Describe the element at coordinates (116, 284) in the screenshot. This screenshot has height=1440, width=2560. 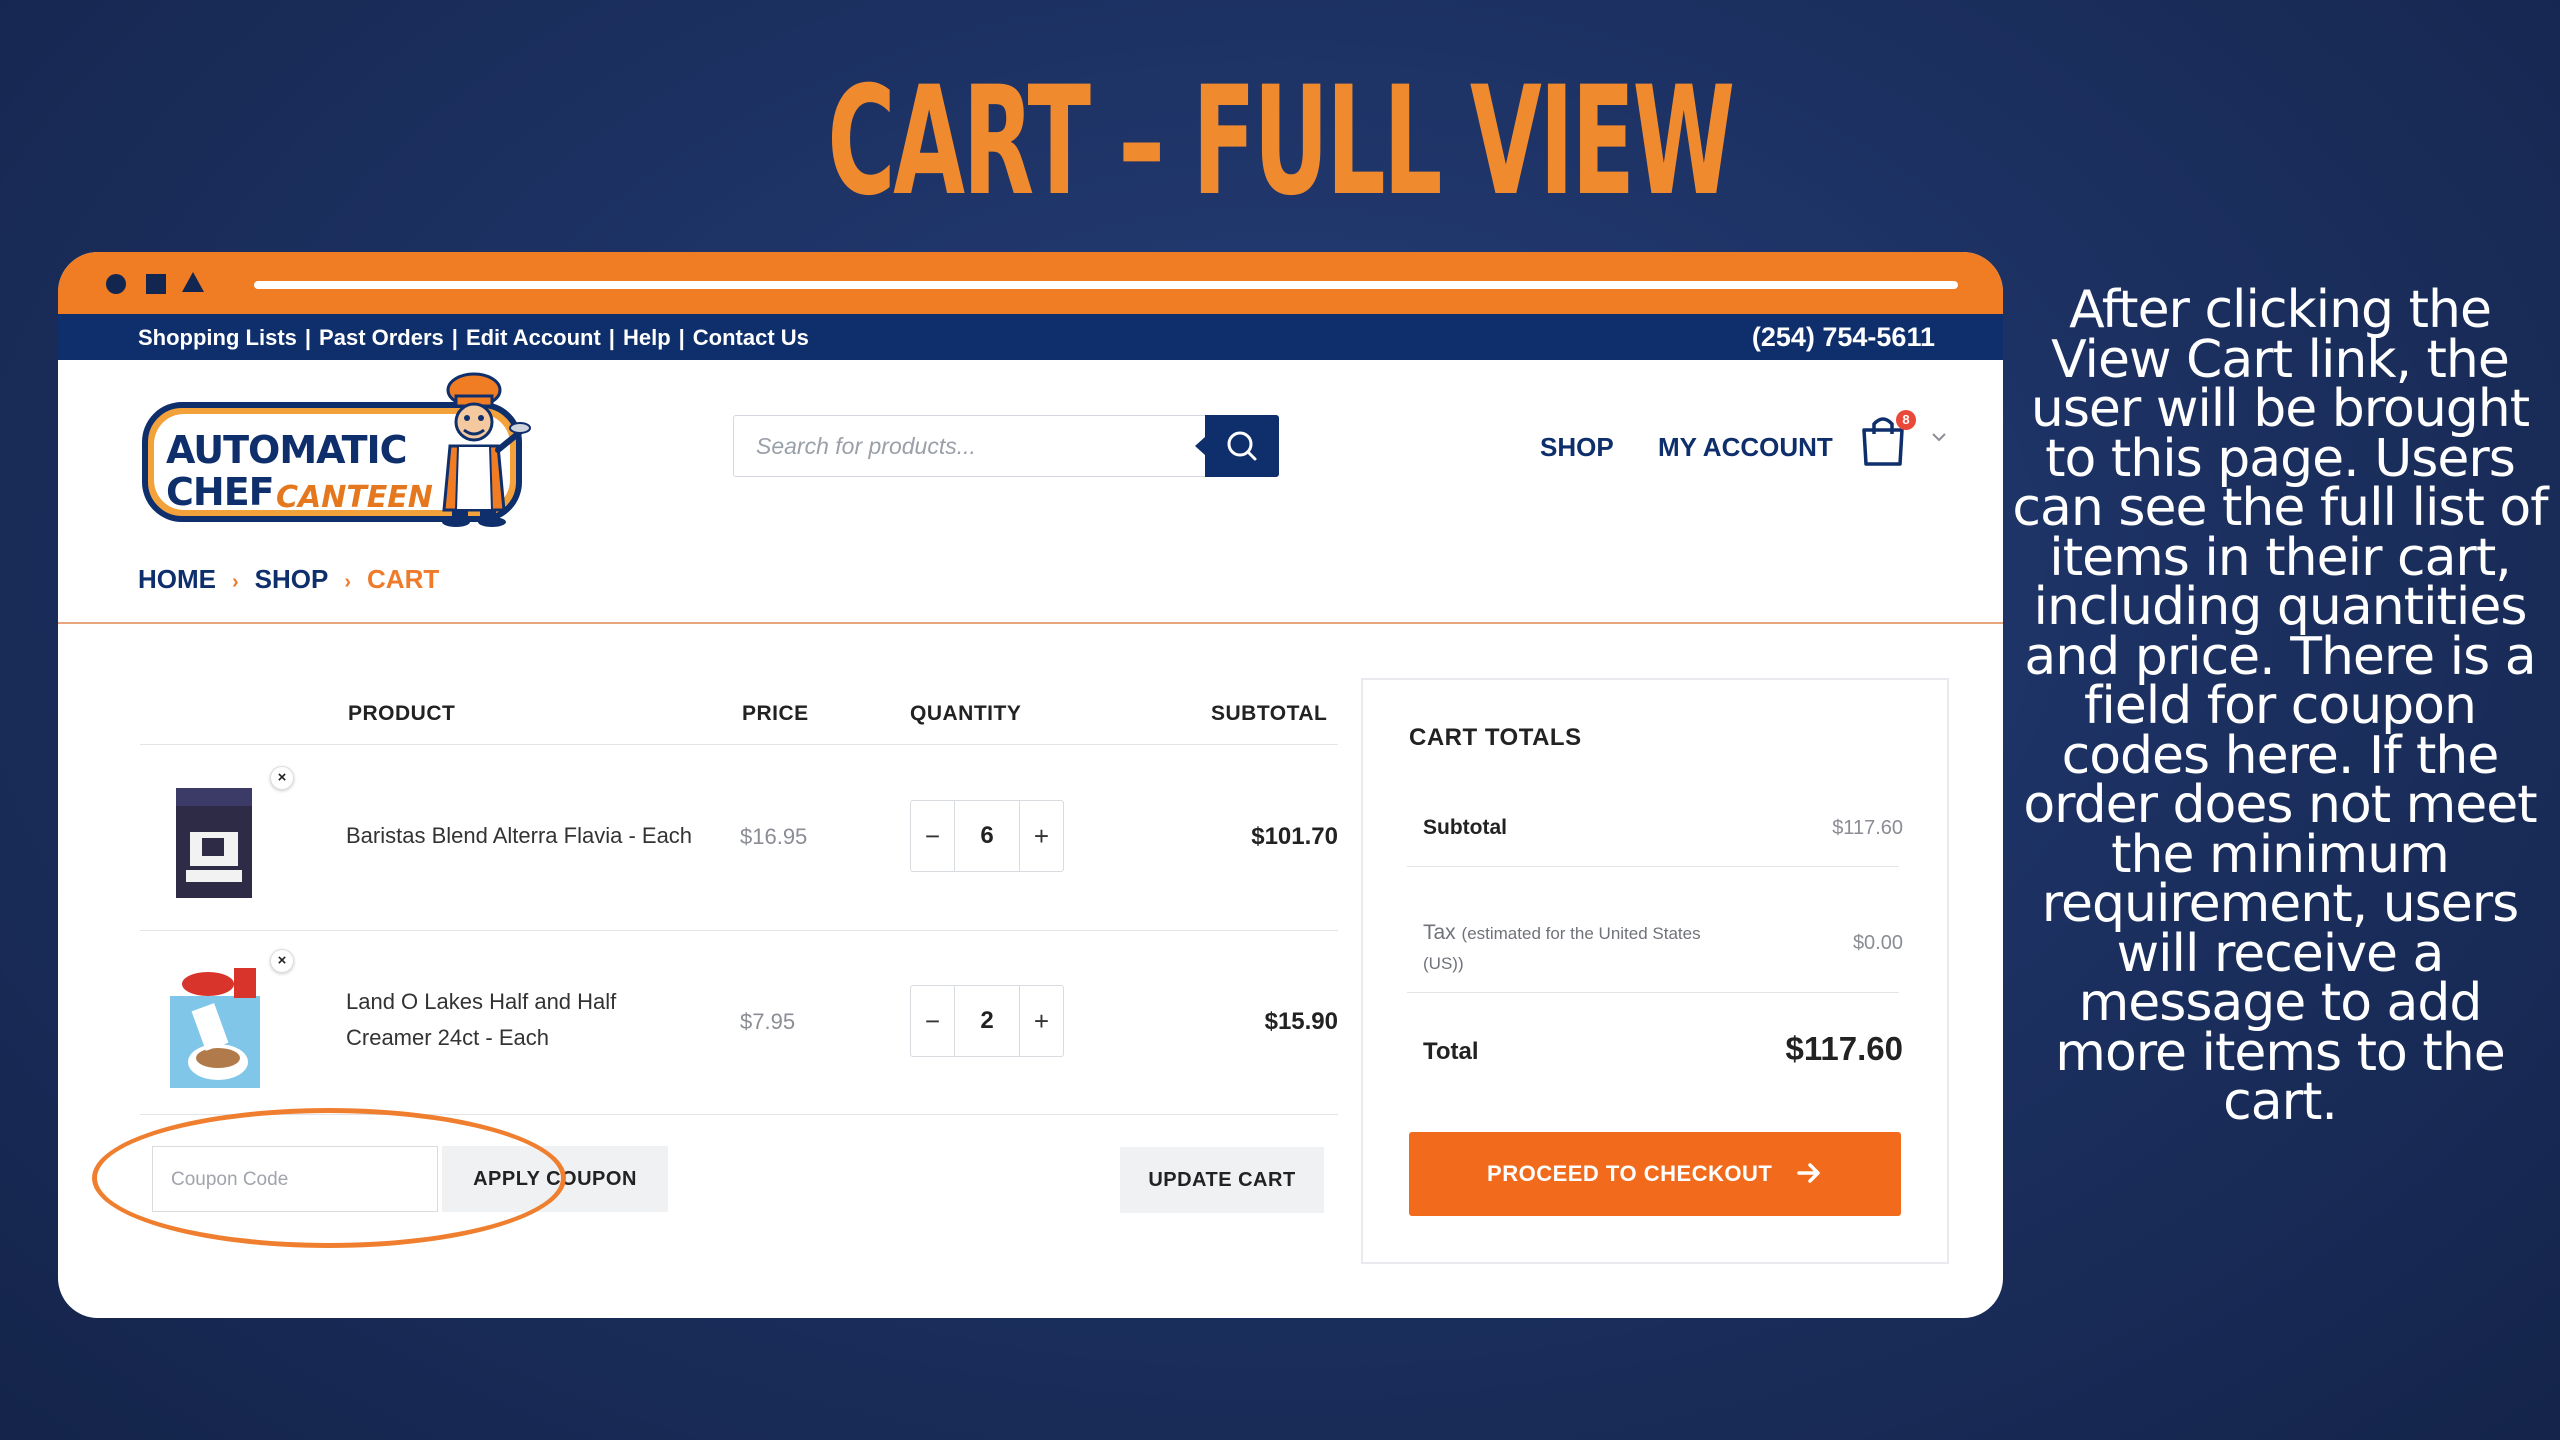
I see `circle-icon` at that location.